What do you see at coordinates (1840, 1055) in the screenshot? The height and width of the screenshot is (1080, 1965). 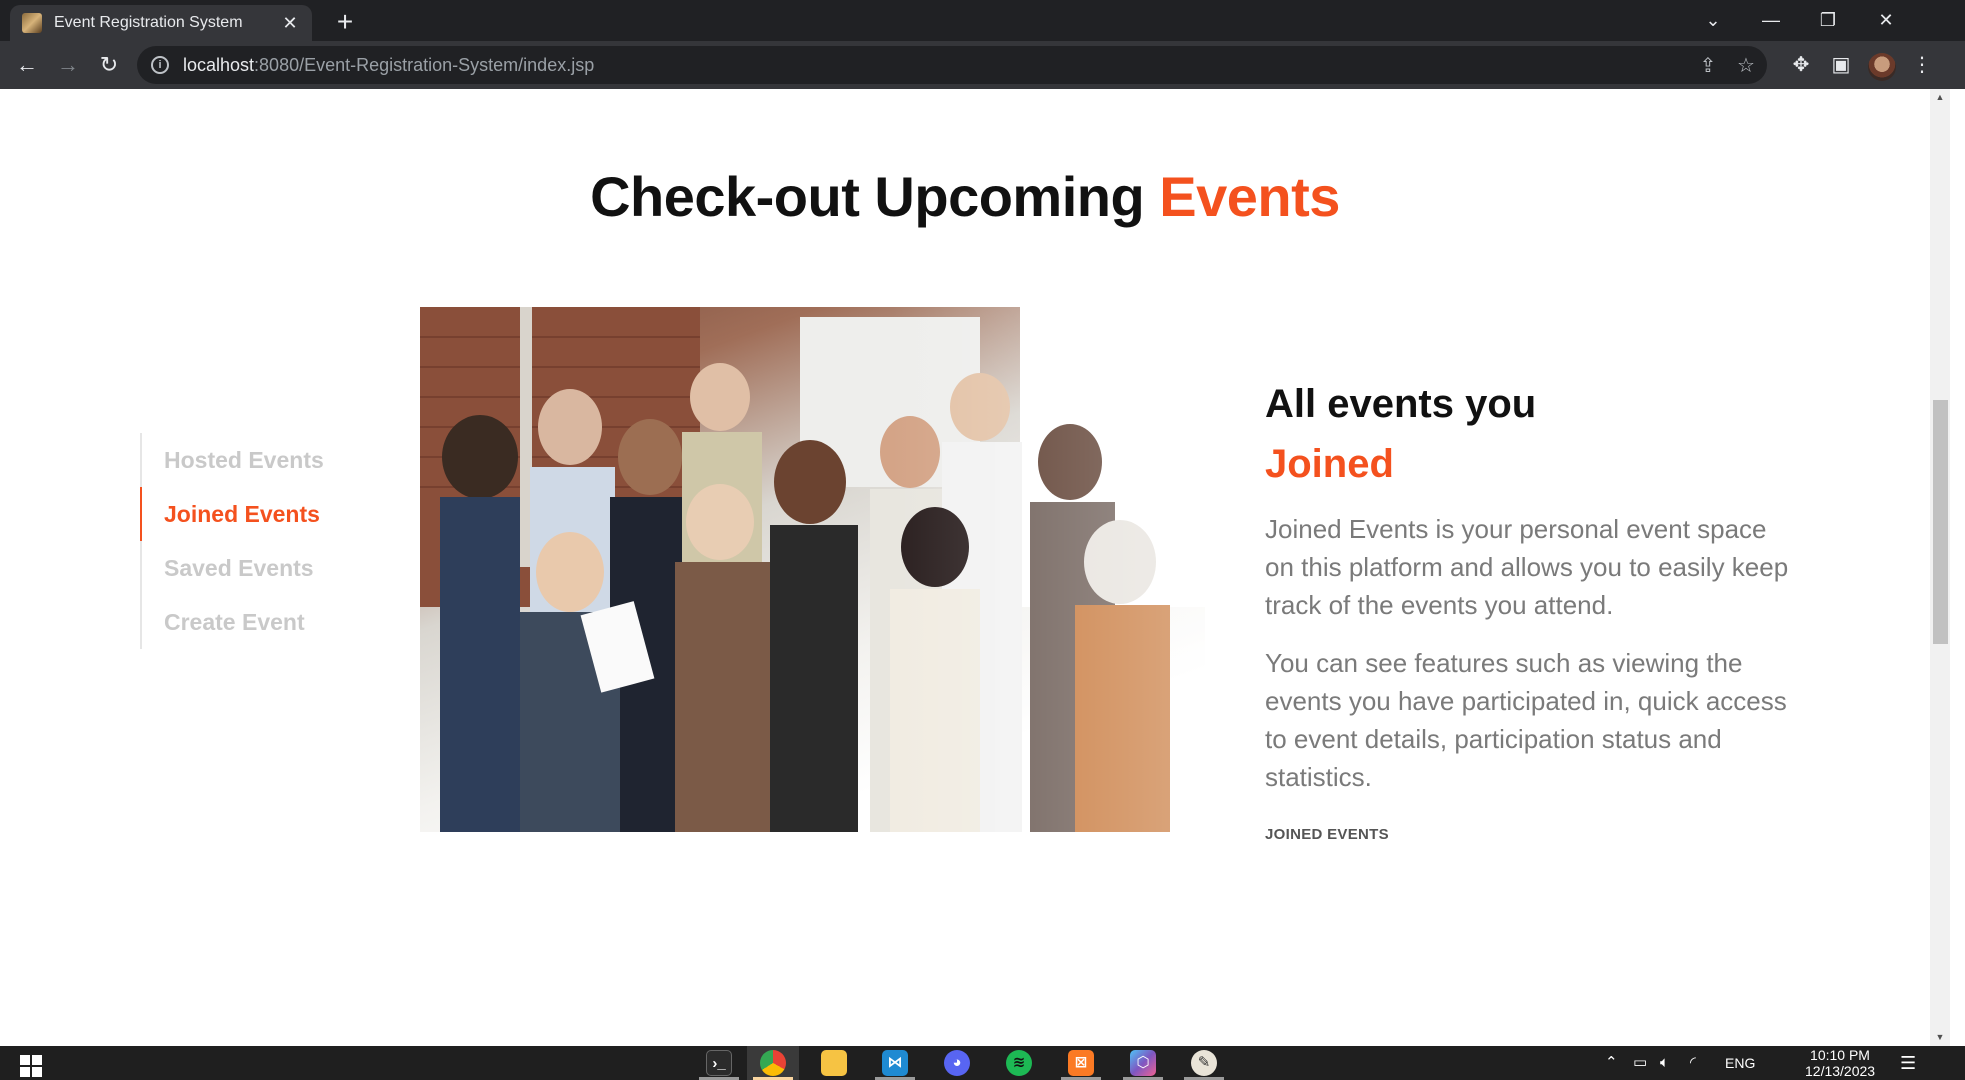 I see `clock-time: 10:10 PM` at bounding box center [1840, 1055].